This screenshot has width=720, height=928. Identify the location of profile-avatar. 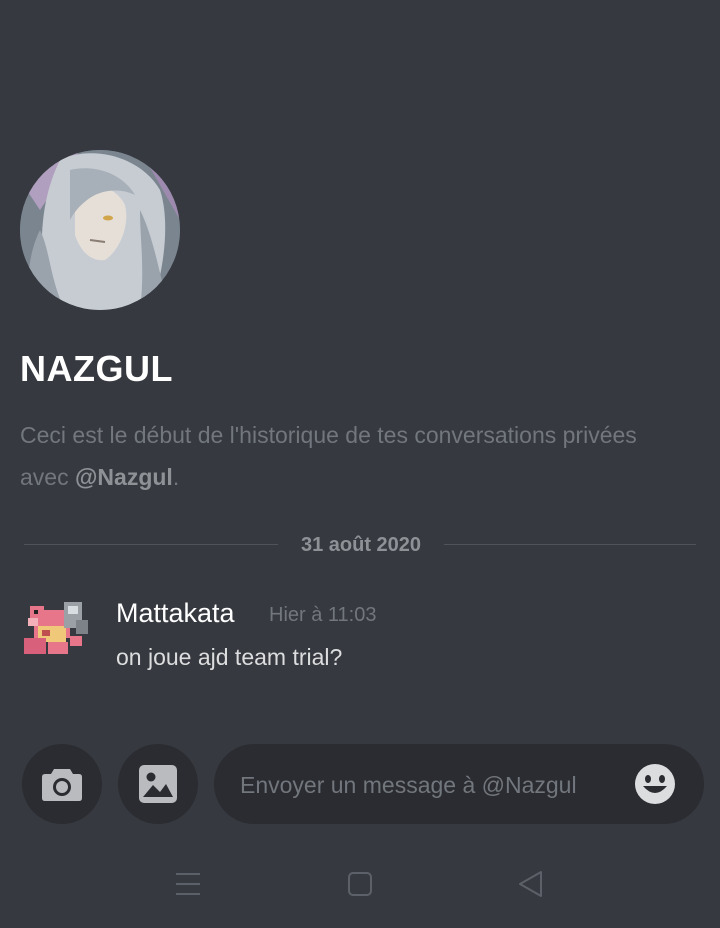
(100, 230).